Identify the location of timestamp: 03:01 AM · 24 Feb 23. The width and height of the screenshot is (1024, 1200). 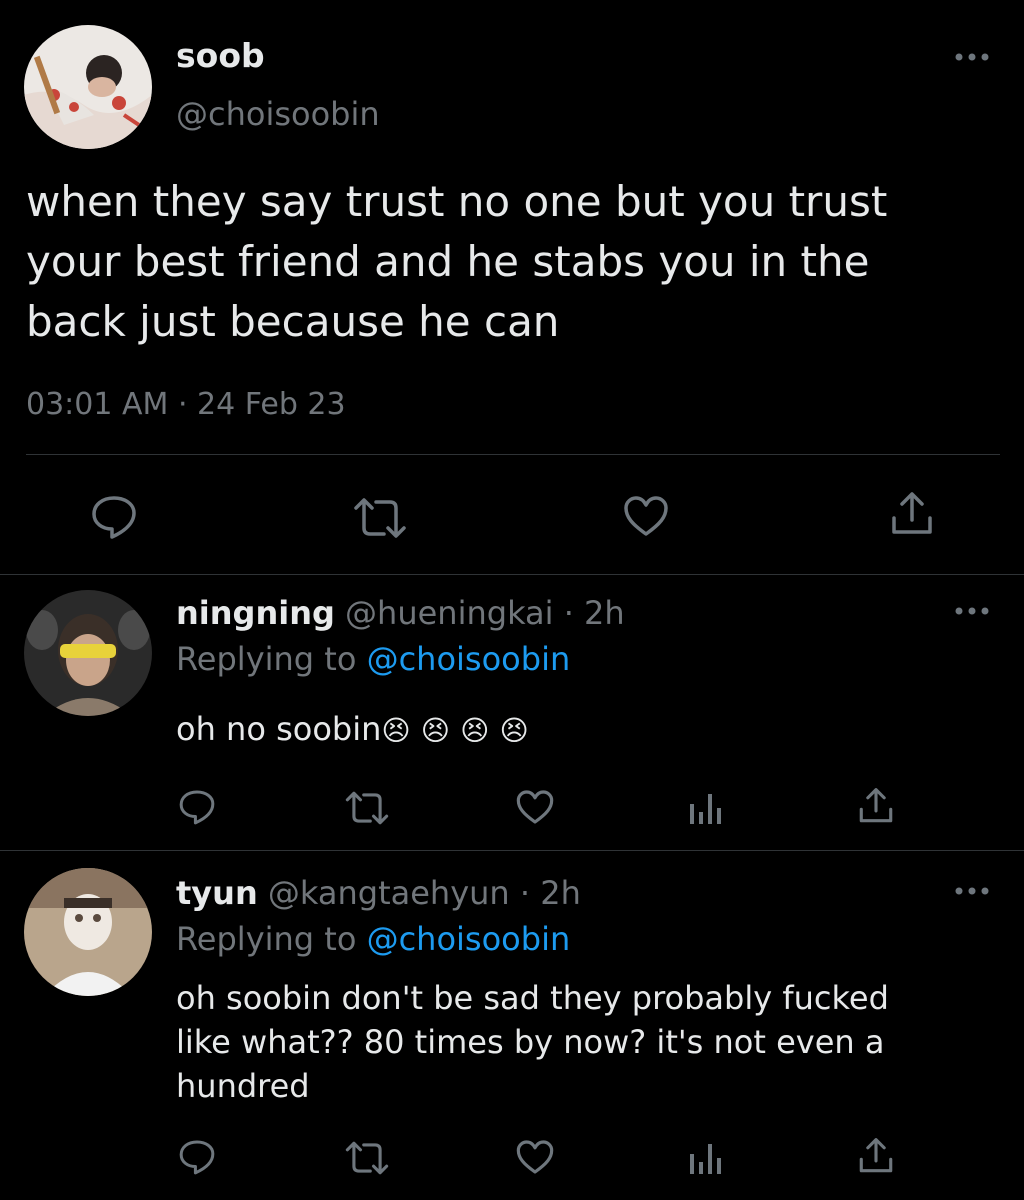
(186, 404).